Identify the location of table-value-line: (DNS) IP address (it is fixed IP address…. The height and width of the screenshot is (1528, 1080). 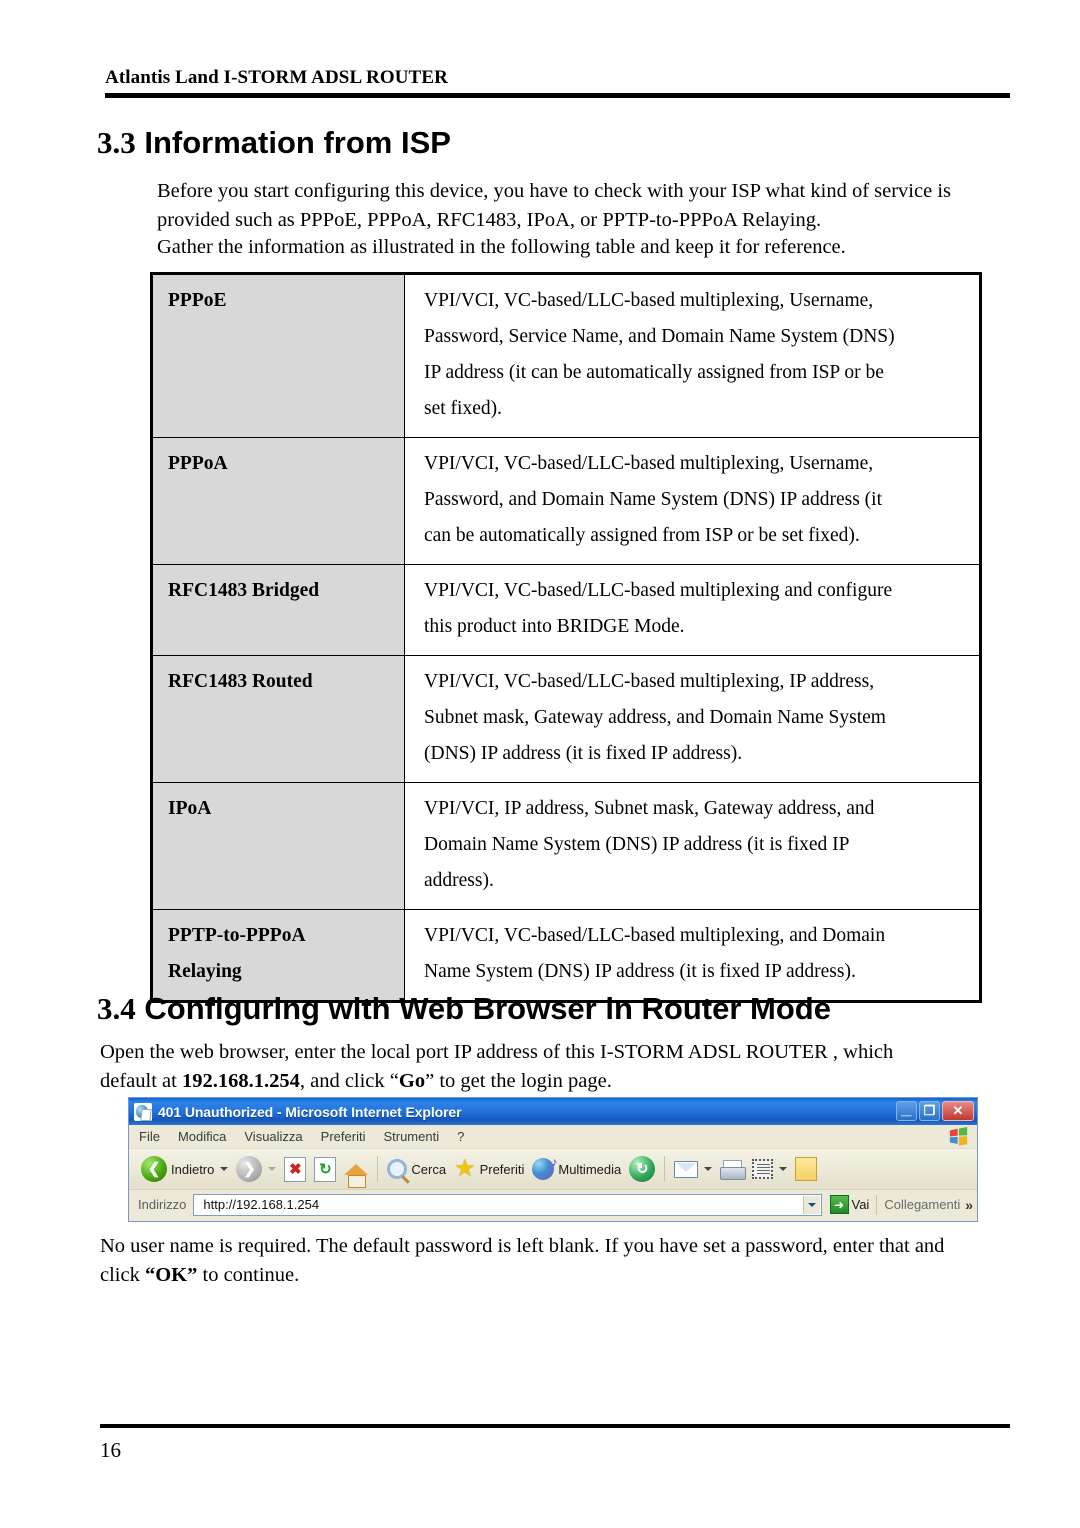
(583, 753).